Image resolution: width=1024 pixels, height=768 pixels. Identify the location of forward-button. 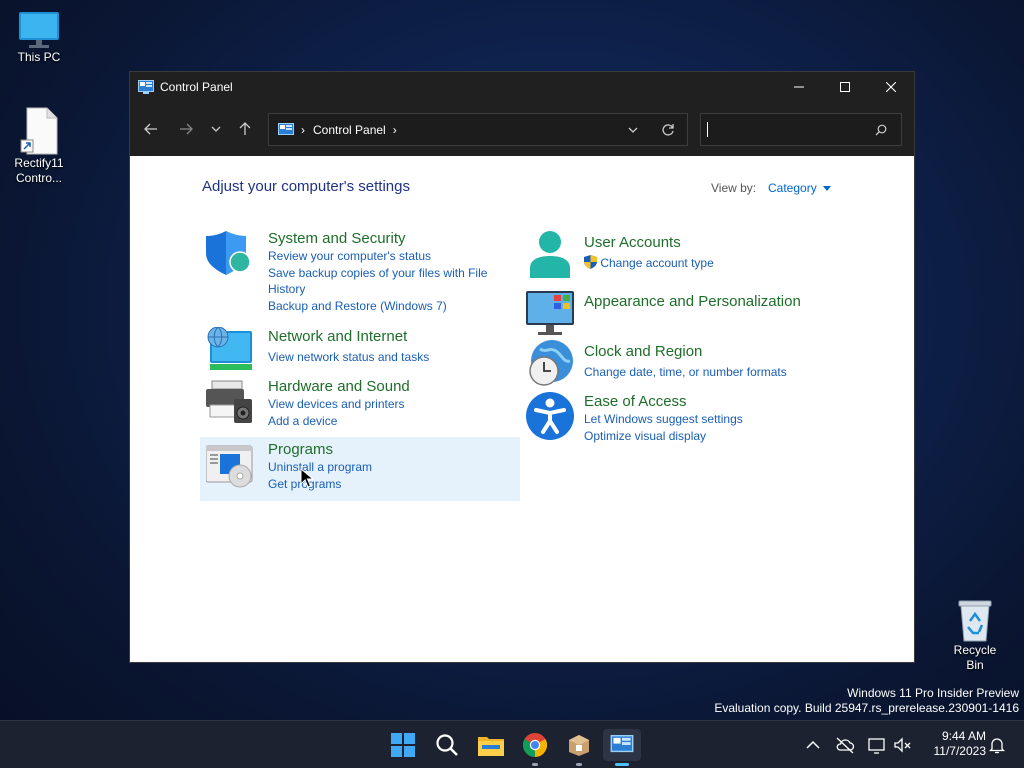
(186, 129).